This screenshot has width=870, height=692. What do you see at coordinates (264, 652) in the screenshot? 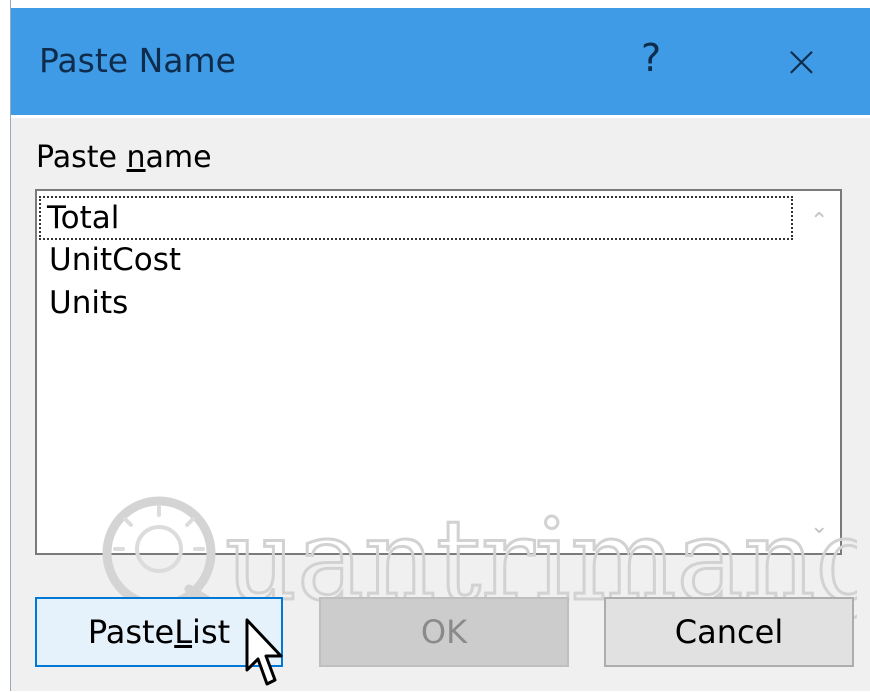
I see `mouse-pointer-icon` at bounding box center [264, 652].